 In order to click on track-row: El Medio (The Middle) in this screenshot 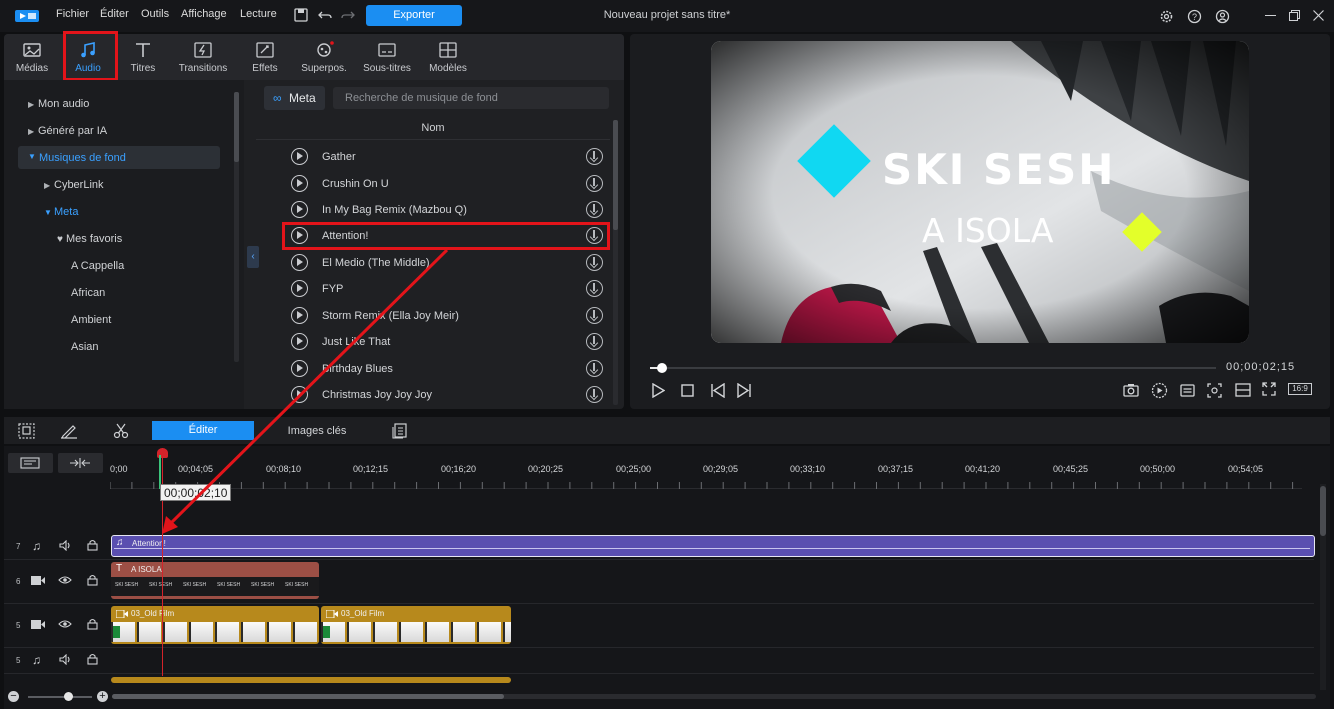, I will do `click(447, 263)`.